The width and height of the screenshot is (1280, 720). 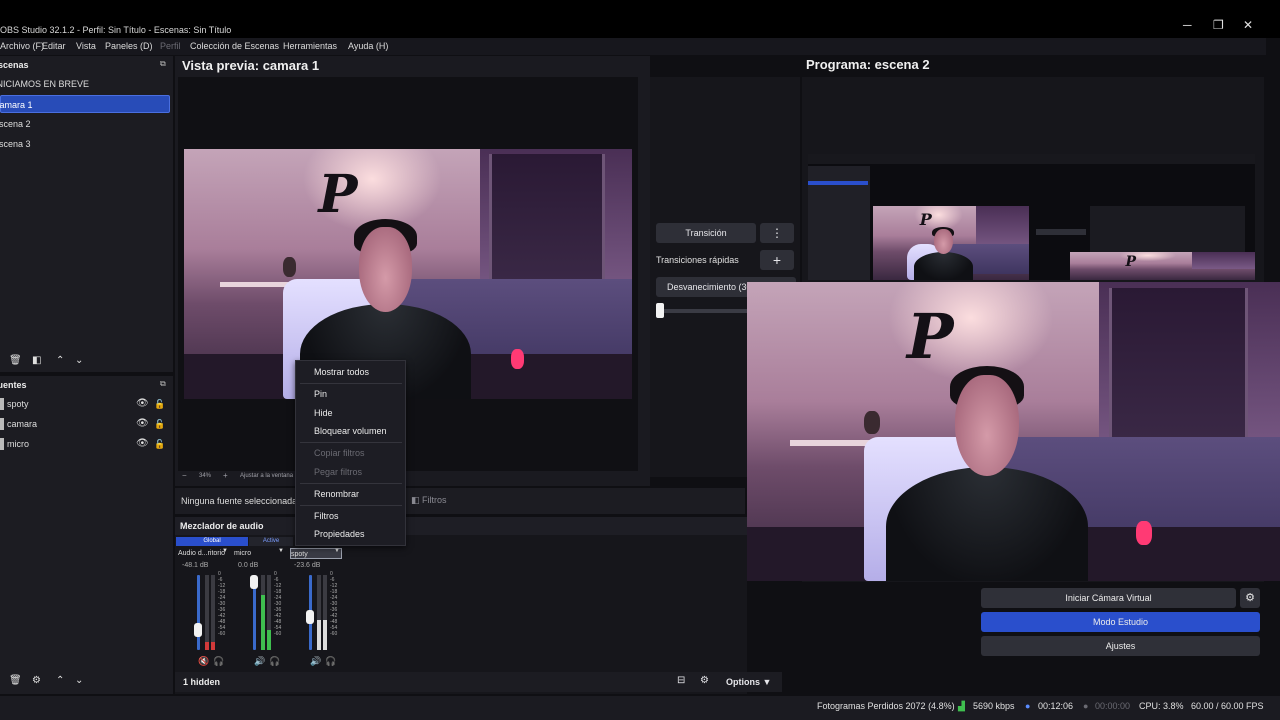 I want to click on scenes-toolbar: 🗑 ◧ ⌃ ⌄, so click(x=86, y=362).